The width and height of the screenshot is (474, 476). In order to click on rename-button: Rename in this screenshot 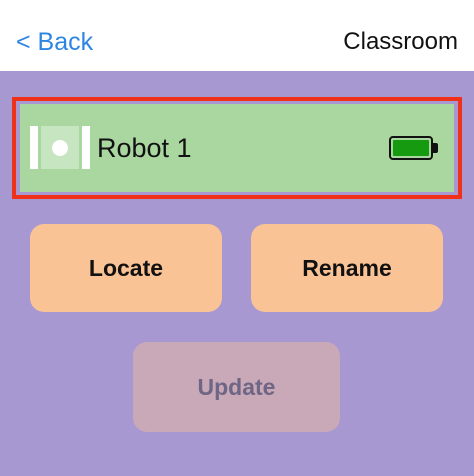, I will do `click(347, 268)`.